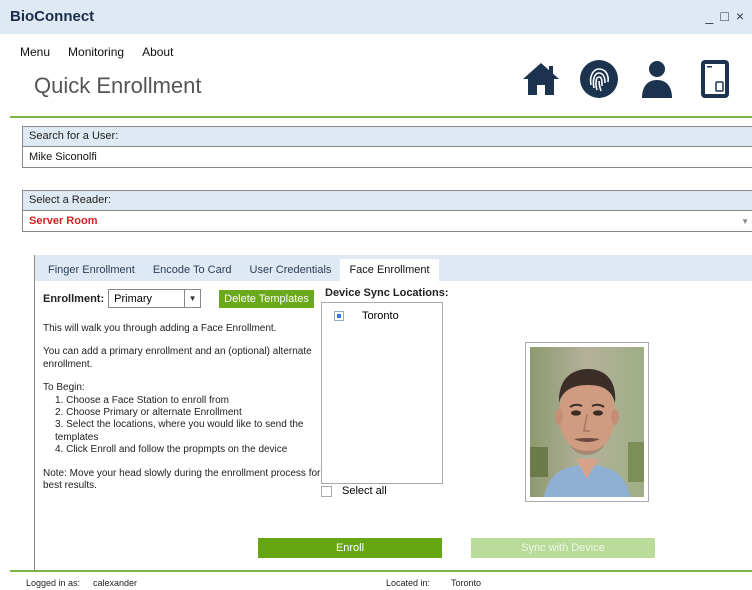 The width and height of the screenshot is (752, 590). Describe the element at coordinates (599, 79) in the screenshot. I see `fingerprint-icon` at that location.